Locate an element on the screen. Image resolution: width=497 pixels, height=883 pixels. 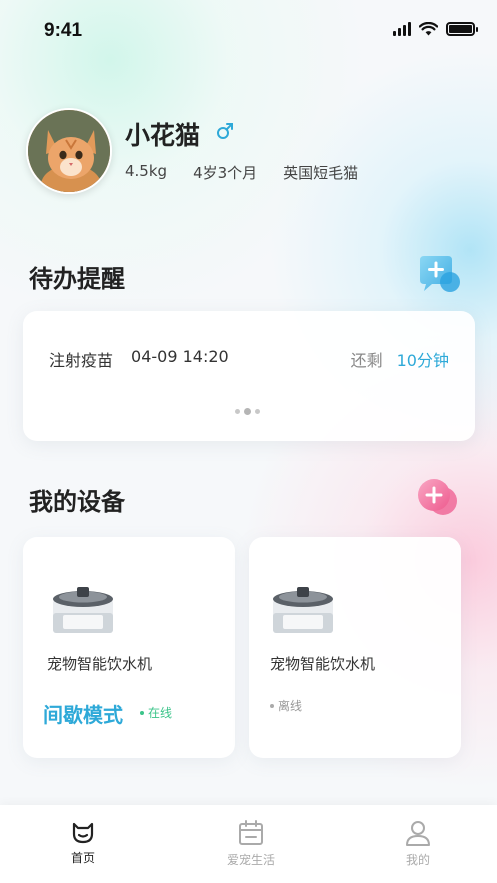
tab-pet-life: 爱宠生活 is located at coordinates (251, 843).